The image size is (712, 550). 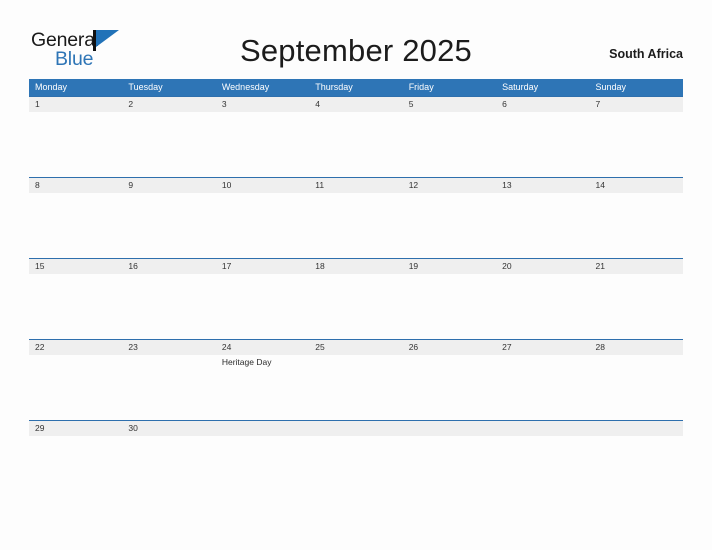 What do you see at coordinates (40, 266) in the screenshot?
I see `day-number: 15` at bounding box center [40, 266].